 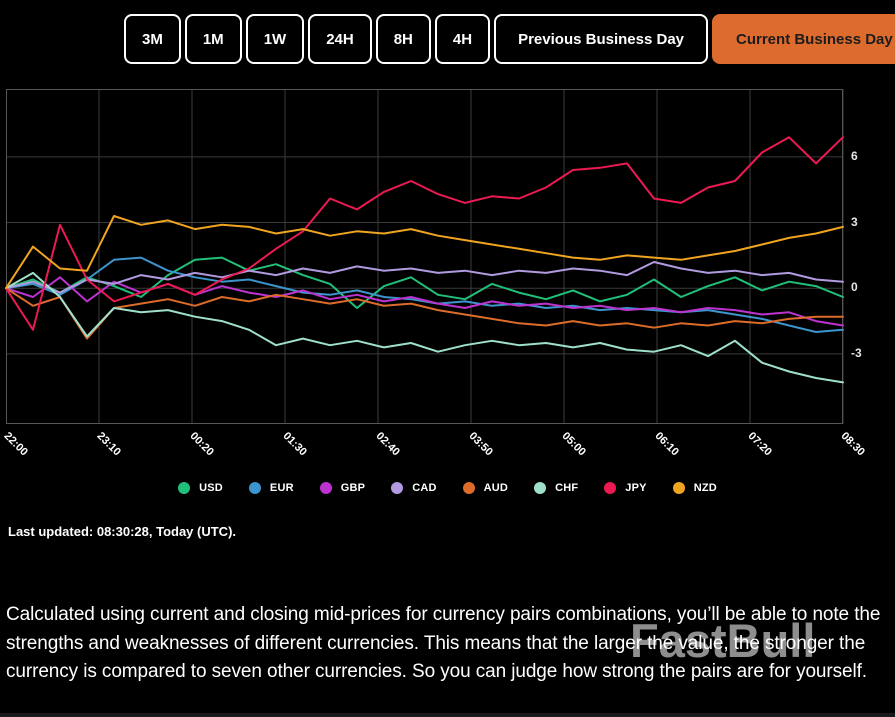 What do you see at coordinates (201, 444) in the screenshot?
I see `x-axis-label: 00:20` at bounding box center [201, 444].